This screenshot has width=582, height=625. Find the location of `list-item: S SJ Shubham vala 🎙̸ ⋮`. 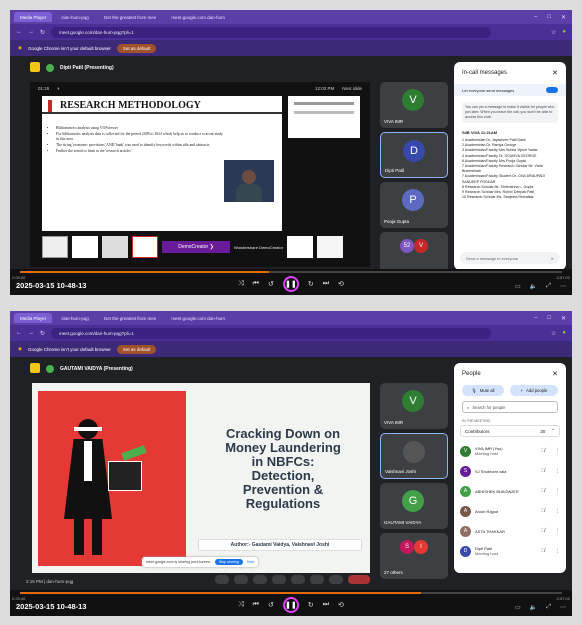

list-item: S SJ Shubham vala 🎙̸ ⋮ is located at coordinates (510, 471).